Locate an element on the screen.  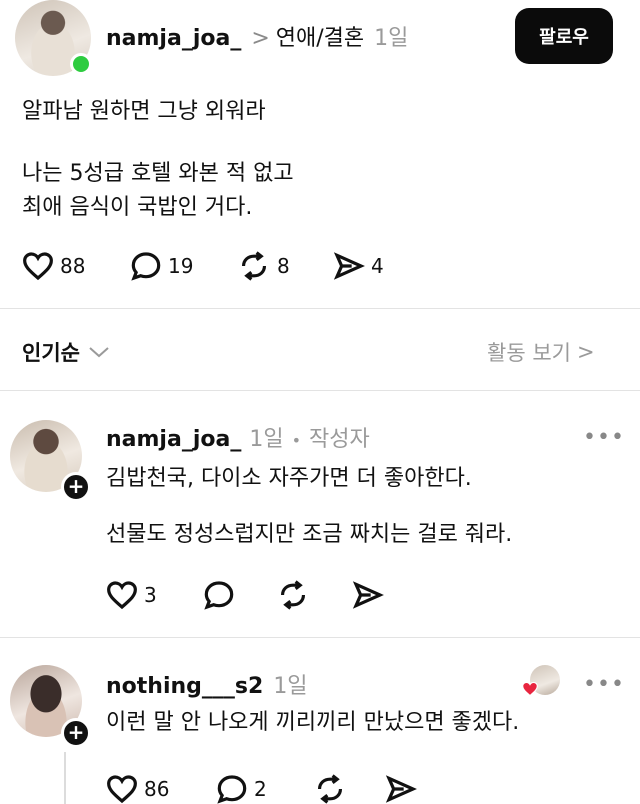
comment-reply-button is located at coordinates (219, 595).